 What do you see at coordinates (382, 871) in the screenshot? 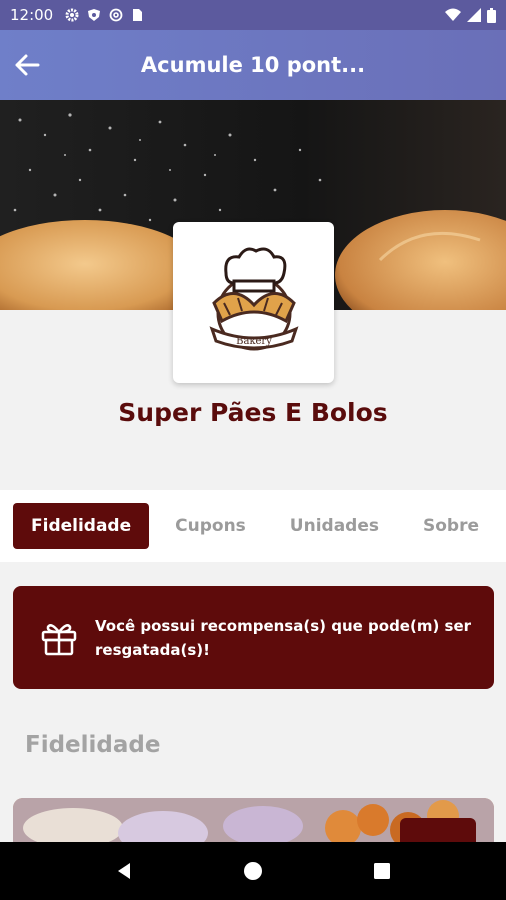
I see `recents-square-icon` at bounding box center [382, 871].